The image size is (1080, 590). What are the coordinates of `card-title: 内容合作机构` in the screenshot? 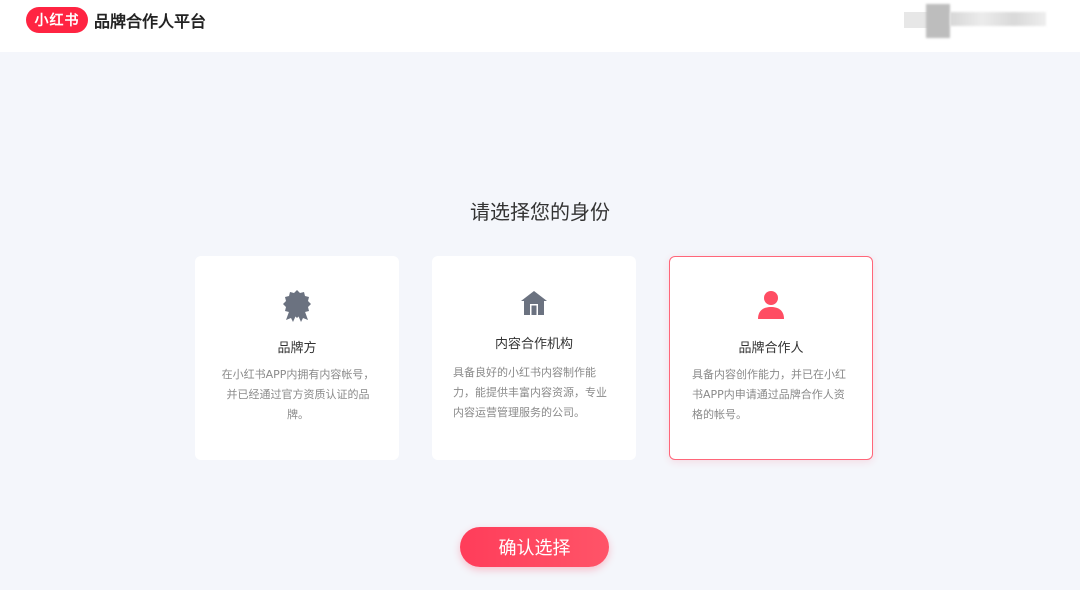 It's located at (533, 344).